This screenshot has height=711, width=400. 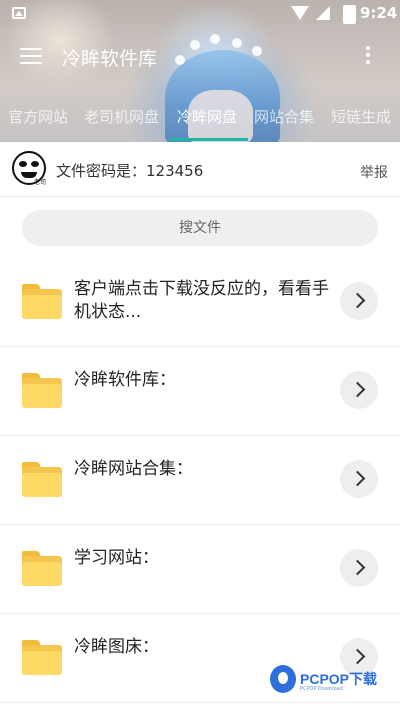 What do you see at coordinates (110, 59) in the screenshot?
I see `app-title: 冷眸软件库` at bounding box center [110, 59].